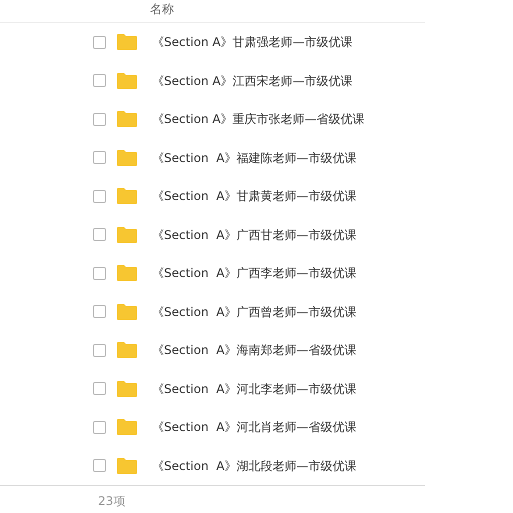  Describe the element at coordinates (258, 119) in the screenshot. I see `file-name: 《Section A》重庆市张老师—省级优课` at that location.